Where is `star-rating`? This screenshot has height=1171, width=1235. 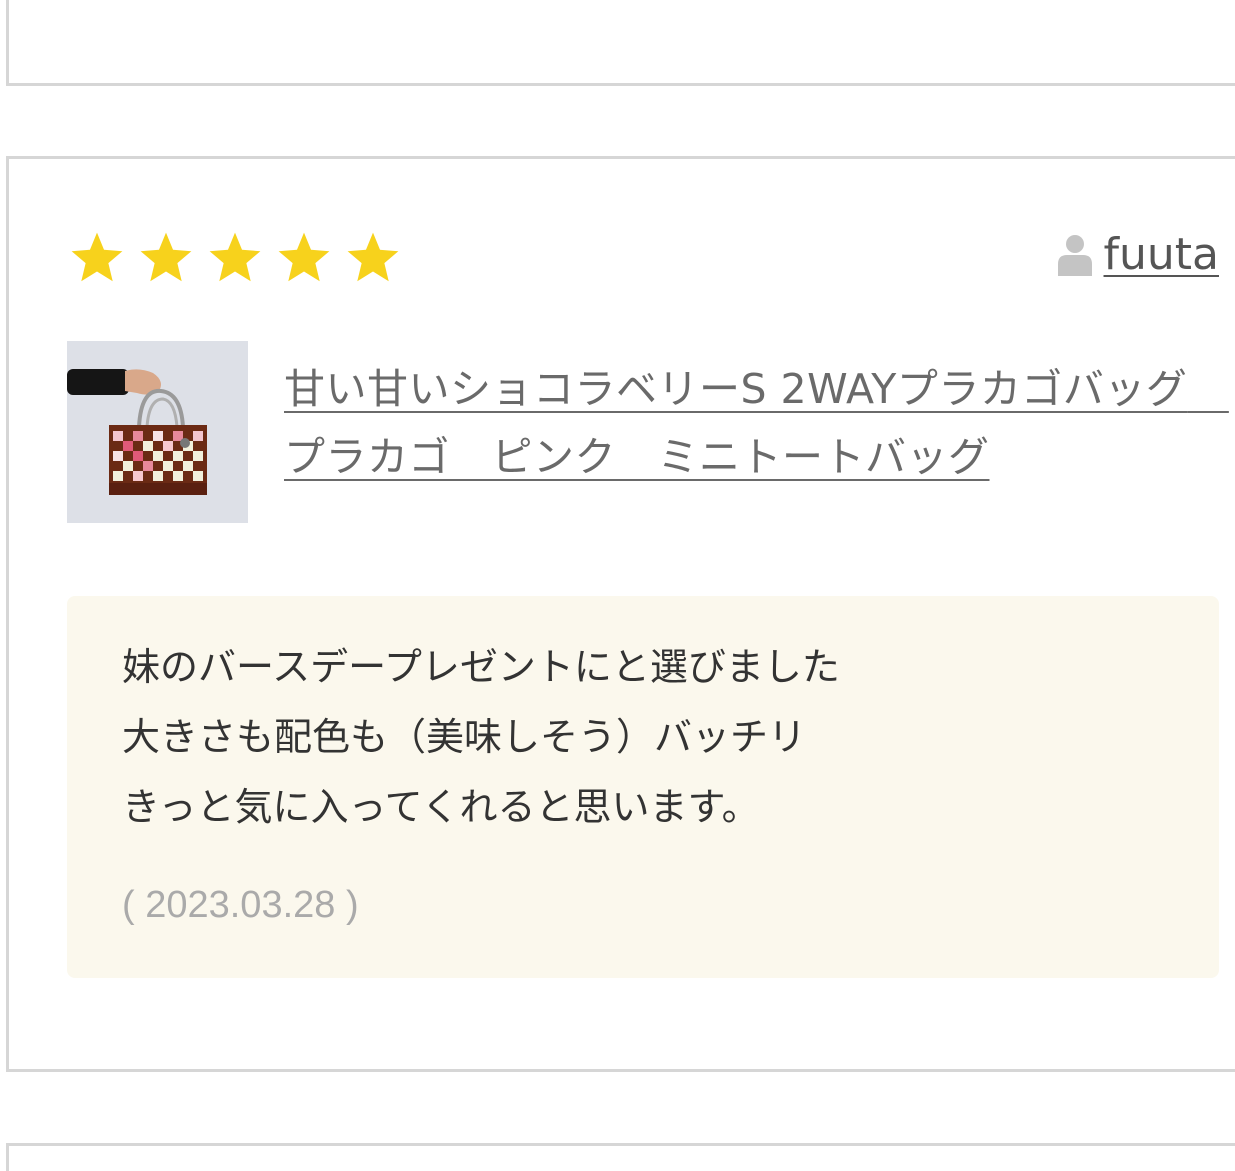 star-rating is located at coordinates (235, 258).